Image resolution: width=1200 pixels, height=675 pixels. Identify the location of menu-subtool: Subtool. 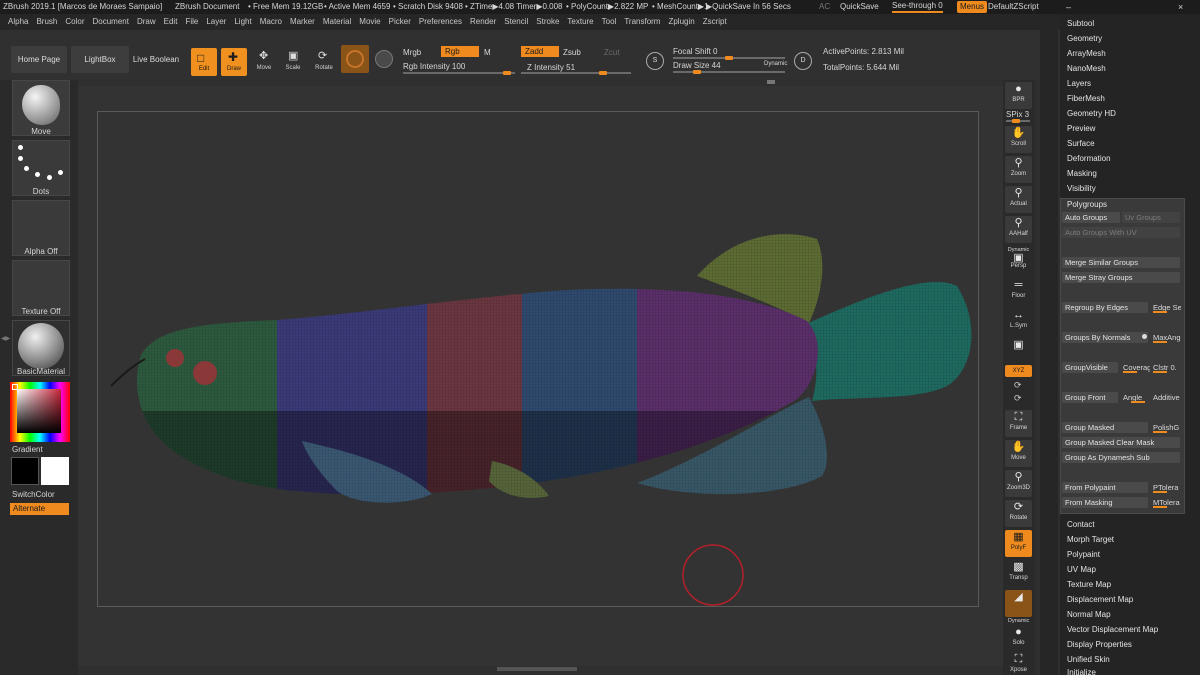
(1080, 23).